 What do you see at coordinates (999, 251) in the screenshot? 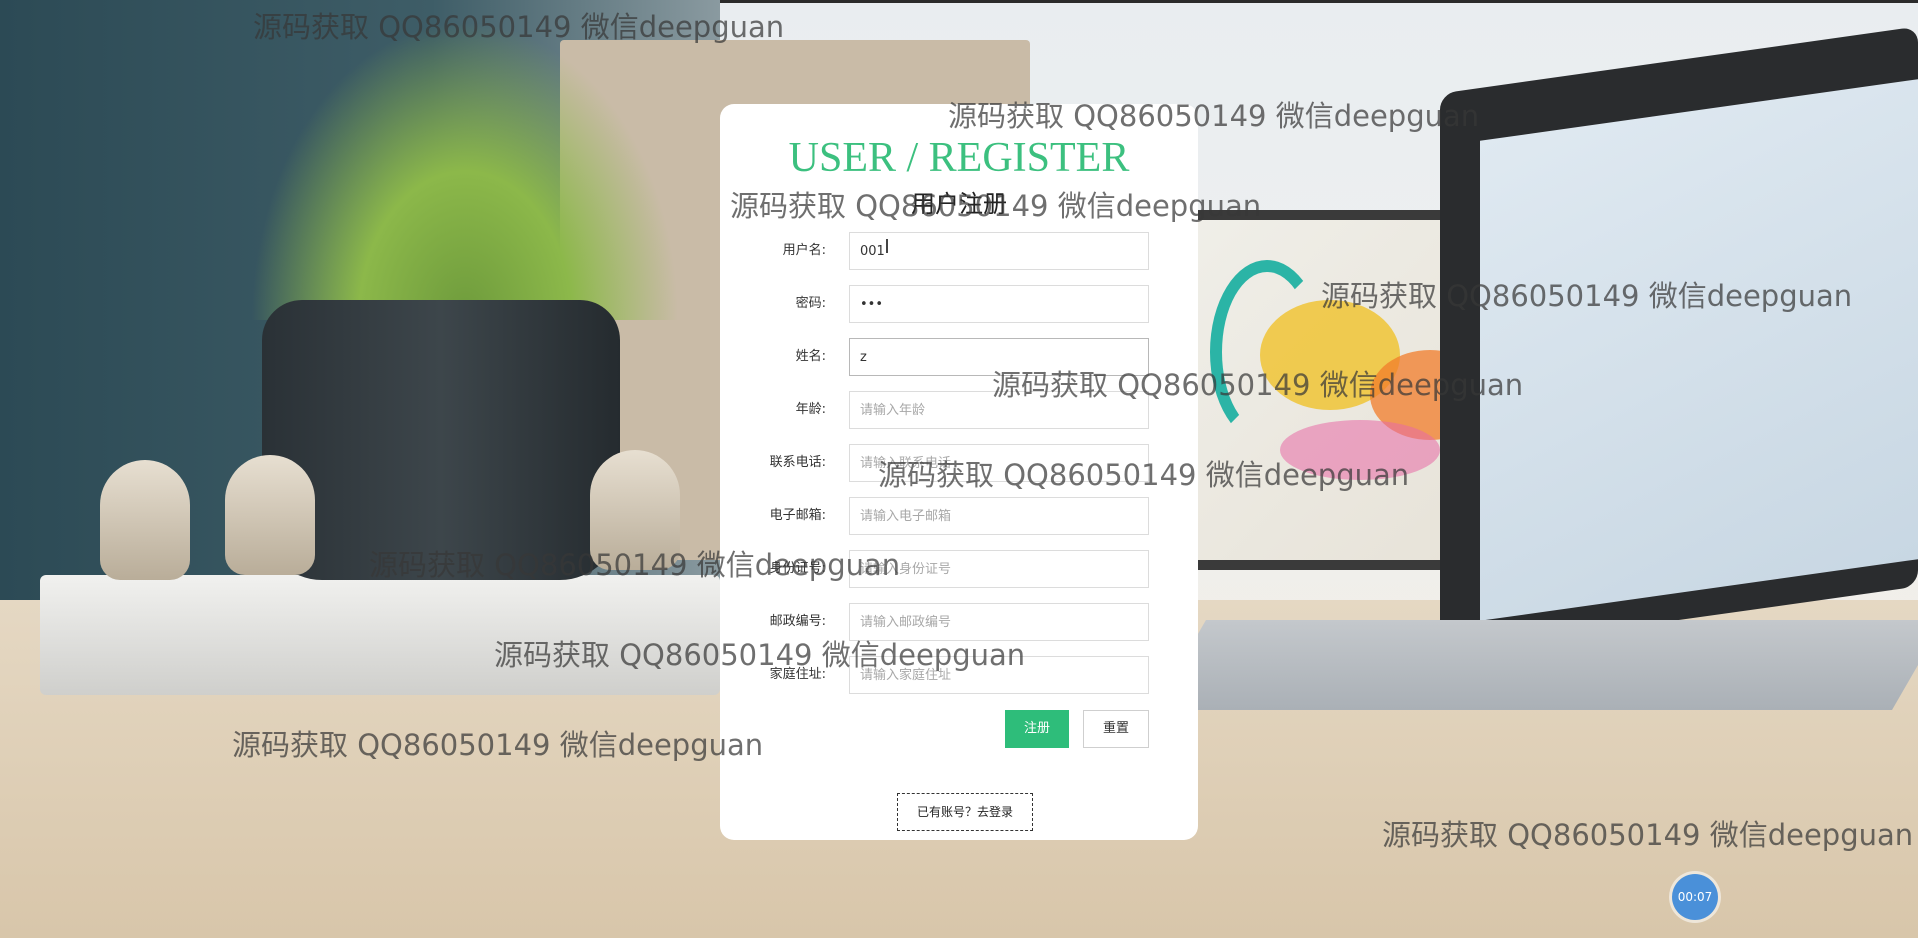
I see `username-input` at bounding box center [999, 251].